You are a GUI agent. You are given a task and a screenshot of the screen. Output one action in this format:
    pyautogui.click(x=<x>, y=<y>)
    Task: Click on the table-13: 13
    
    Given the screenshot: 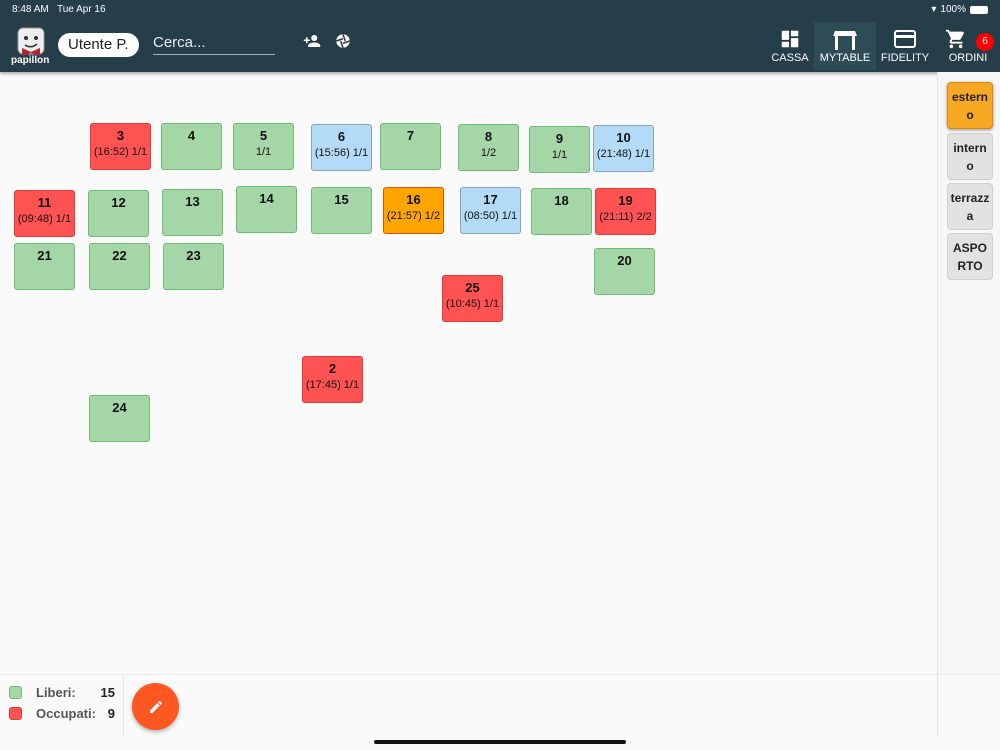 What is the action you would take?
    pyautogui.click(x=192, y=212)
    